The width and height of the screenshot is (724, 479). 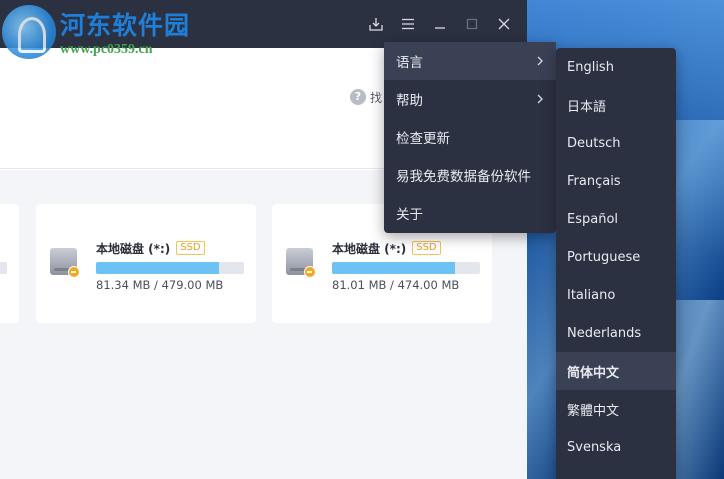 What do you see at coordinates (504, 24) in the screenshot?
I see `close-icon` at bounding box center [504, 24].